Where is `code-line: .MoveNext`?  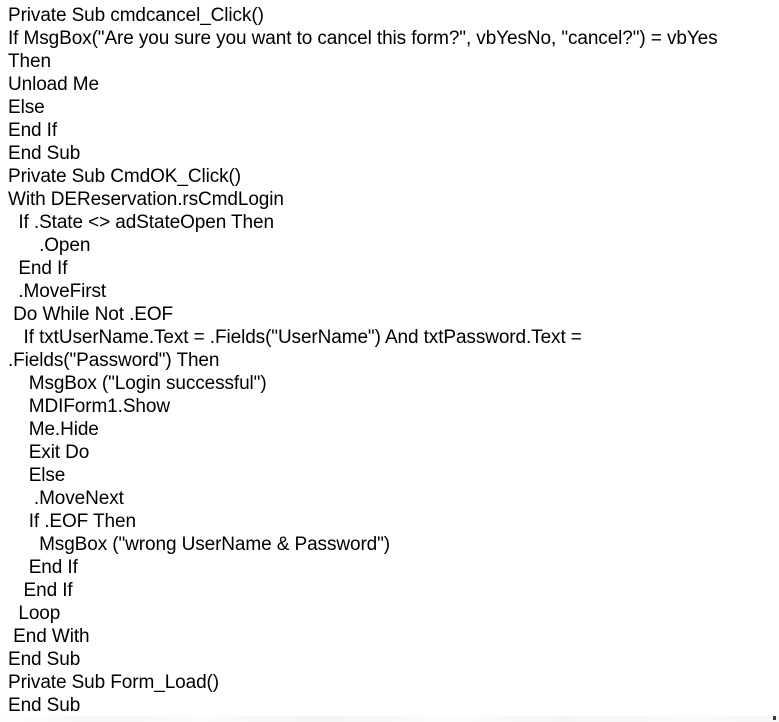 code-line: .MoveNext is located at coordinates (66, 498).